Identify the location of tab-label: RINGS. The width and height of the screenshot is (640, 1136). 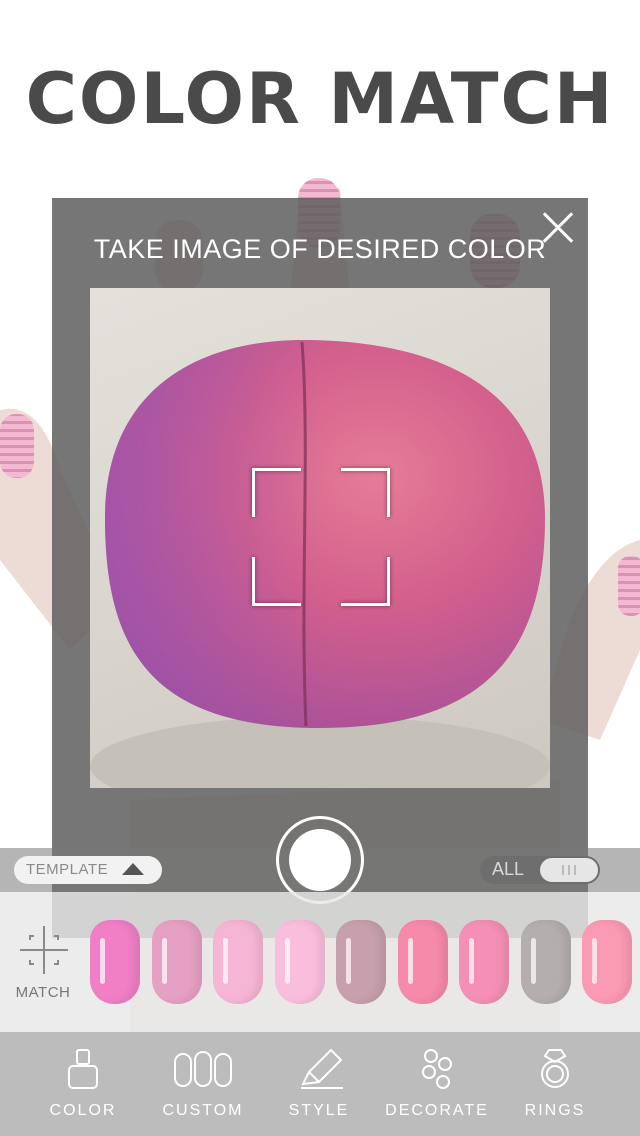
(555, 1110).